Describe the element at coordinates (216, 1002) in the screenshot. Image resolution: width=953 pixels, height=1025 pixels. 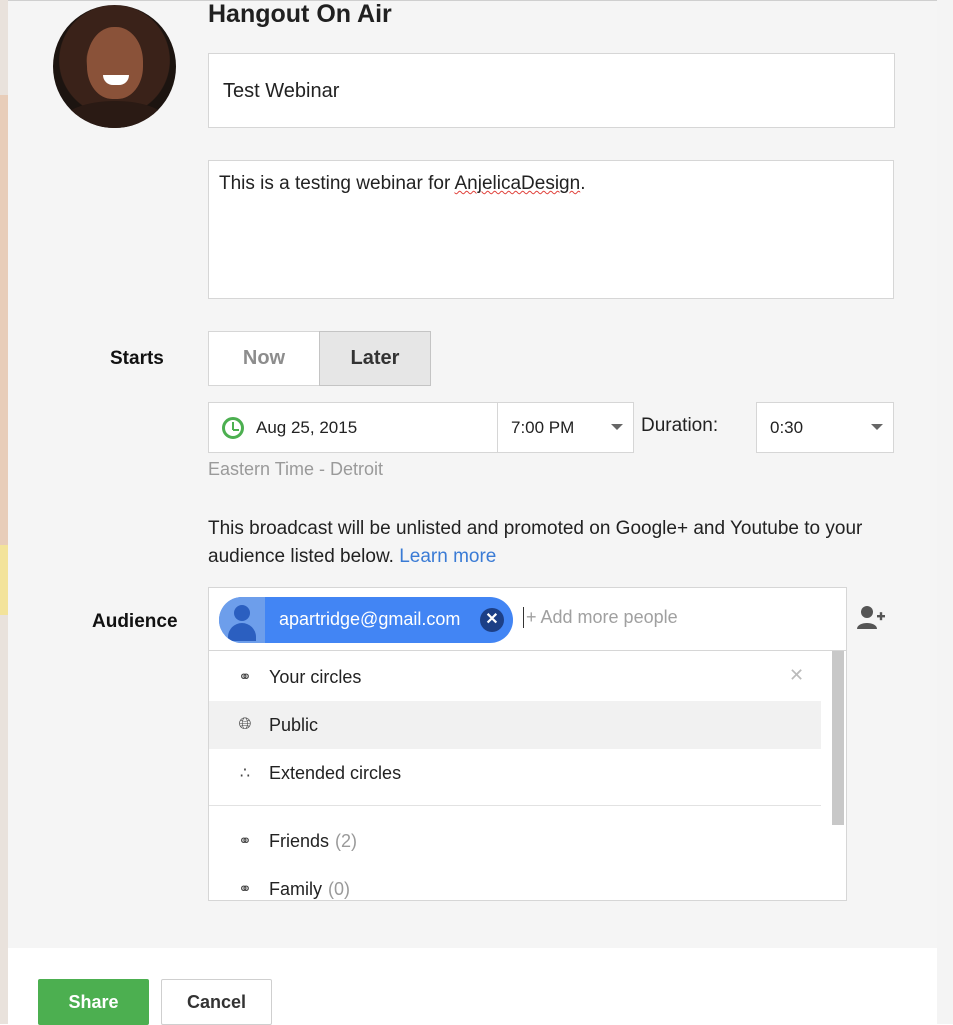
I see `cancel-button: Cancel` at that location.